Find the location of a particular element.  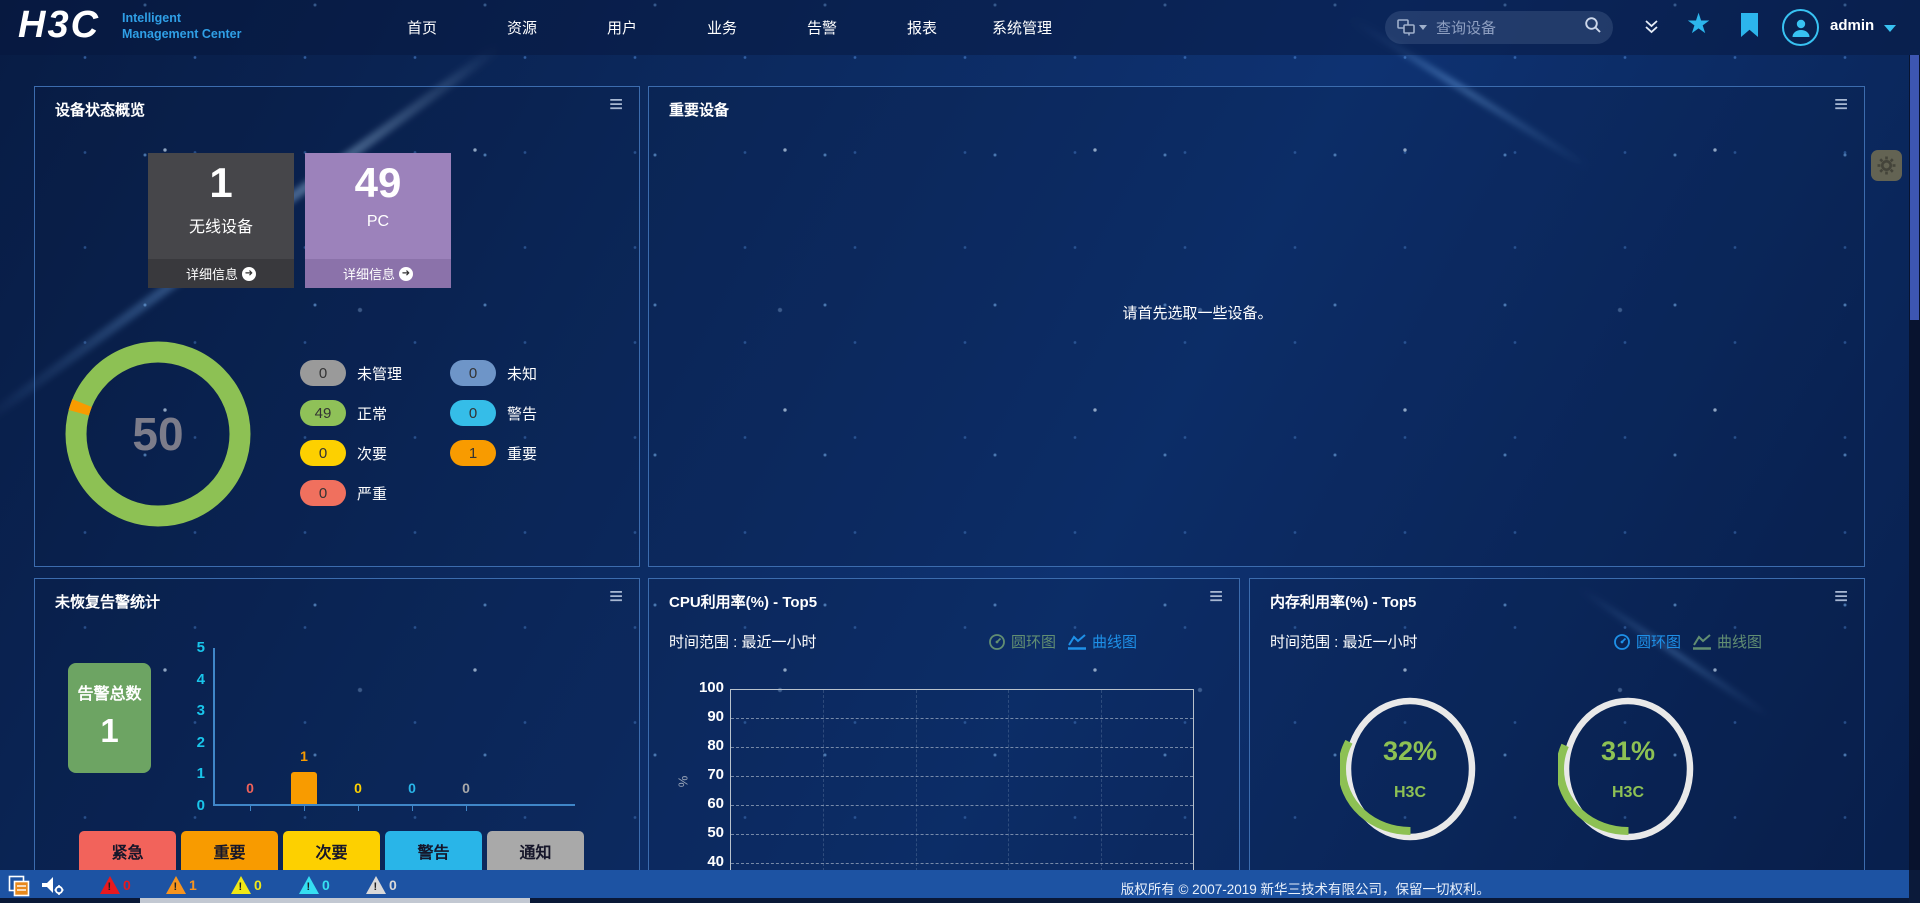

user-menu-caret-icon is located at coordinates (1890, 28).